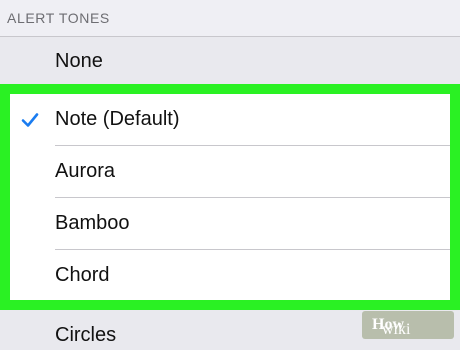  What do you see at coordinates (230, 172) in the screenshot?
I see `tone-row-aurora: Aurora` at bounding box center [230, 172].